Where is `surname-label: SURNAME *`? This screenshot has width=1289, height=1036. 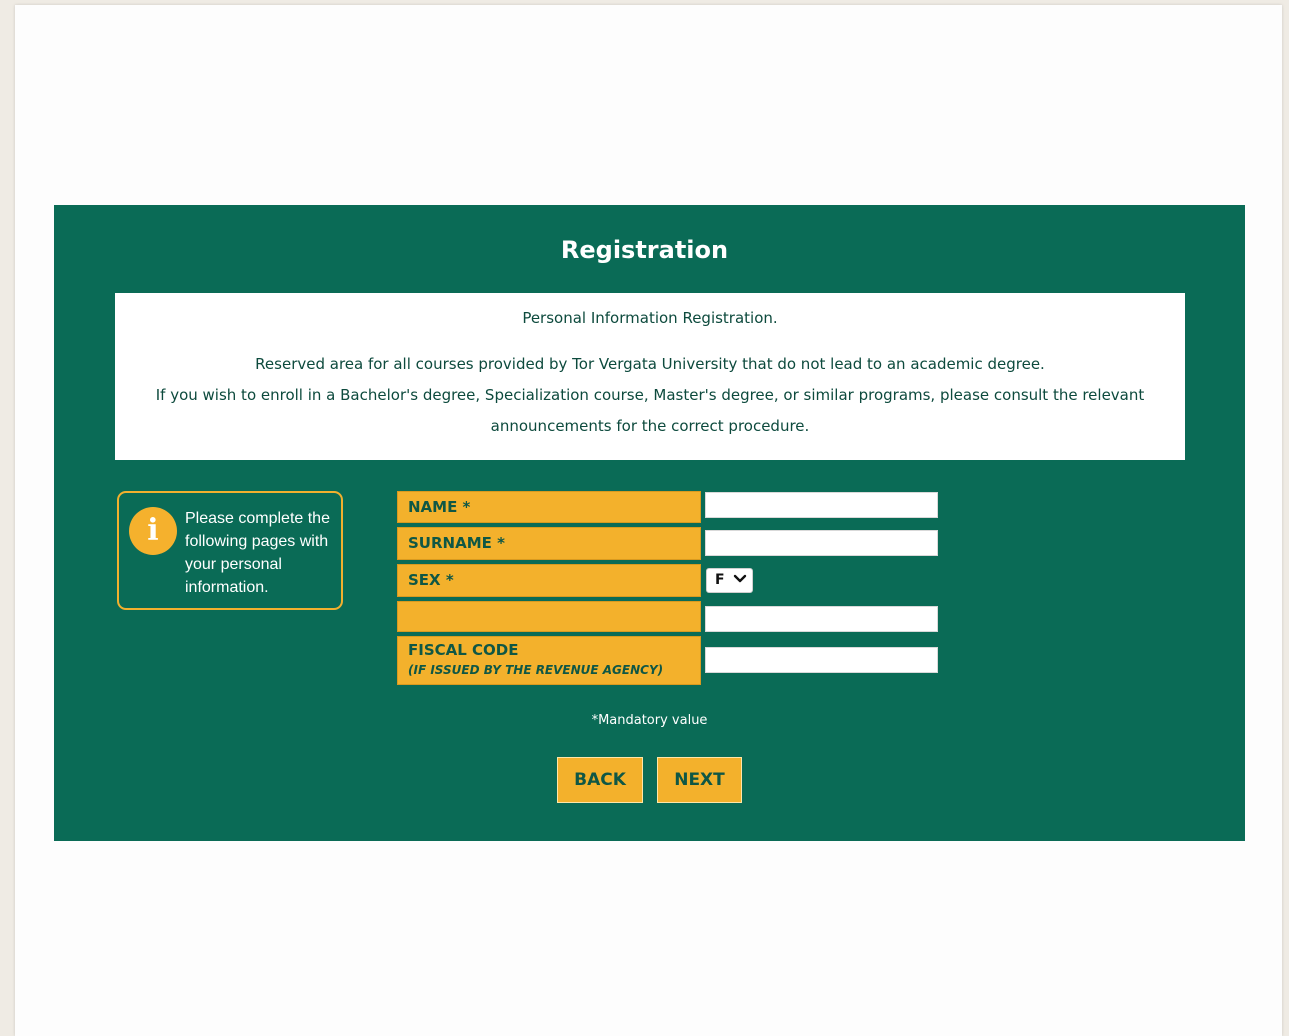 surname-label: SURNAME * is located at coordinates (549, 543).